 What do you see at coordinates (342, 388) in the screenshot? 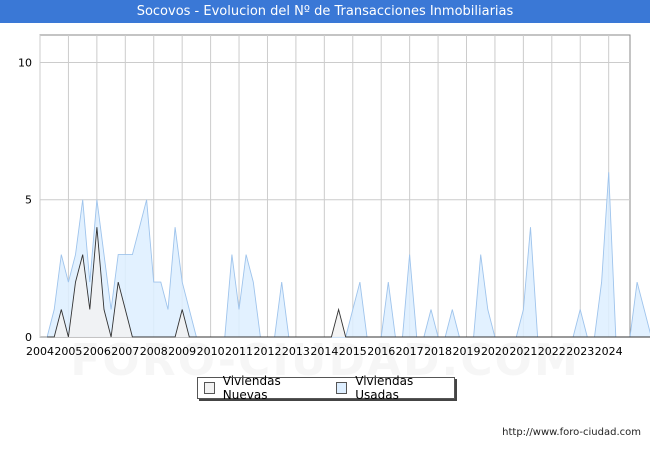
I see `legend-swatch-usadas` at bounding box center [342, 388].